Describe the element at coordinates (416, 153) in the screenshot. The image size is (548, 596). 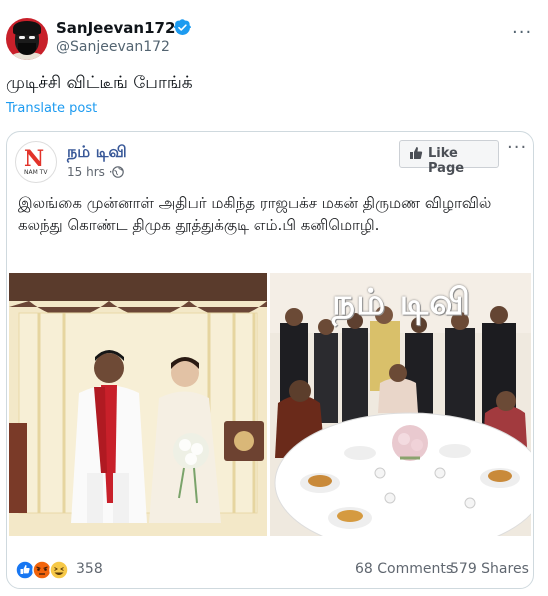
I see `thumbs-up-icon` at that location.